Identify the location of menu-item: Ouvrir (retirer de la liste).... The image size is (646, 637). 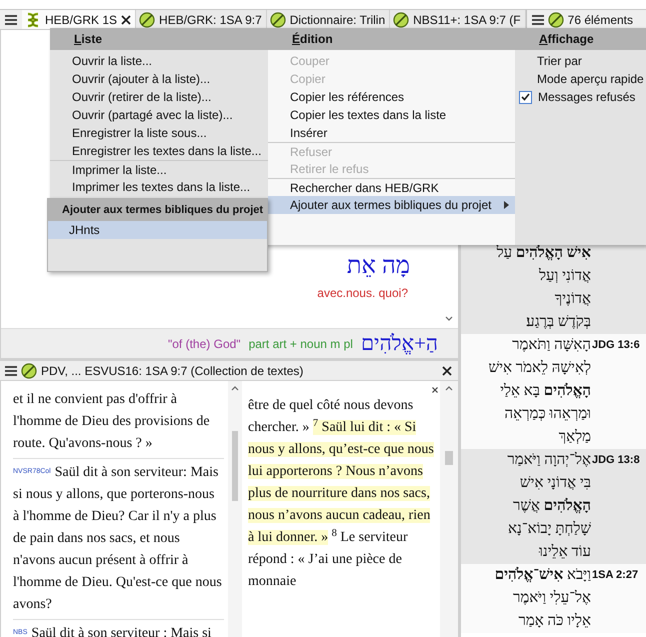
(159, 97).